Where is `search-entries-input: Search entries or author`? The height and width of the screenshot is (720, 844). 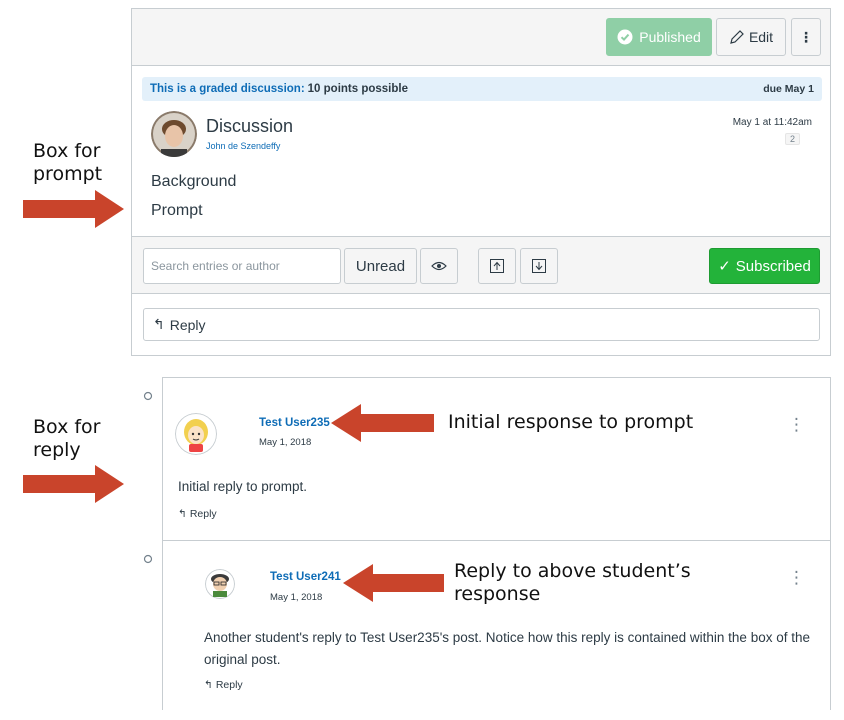 search-entries-input: Search entries or author is located at coordinates (242, 266).